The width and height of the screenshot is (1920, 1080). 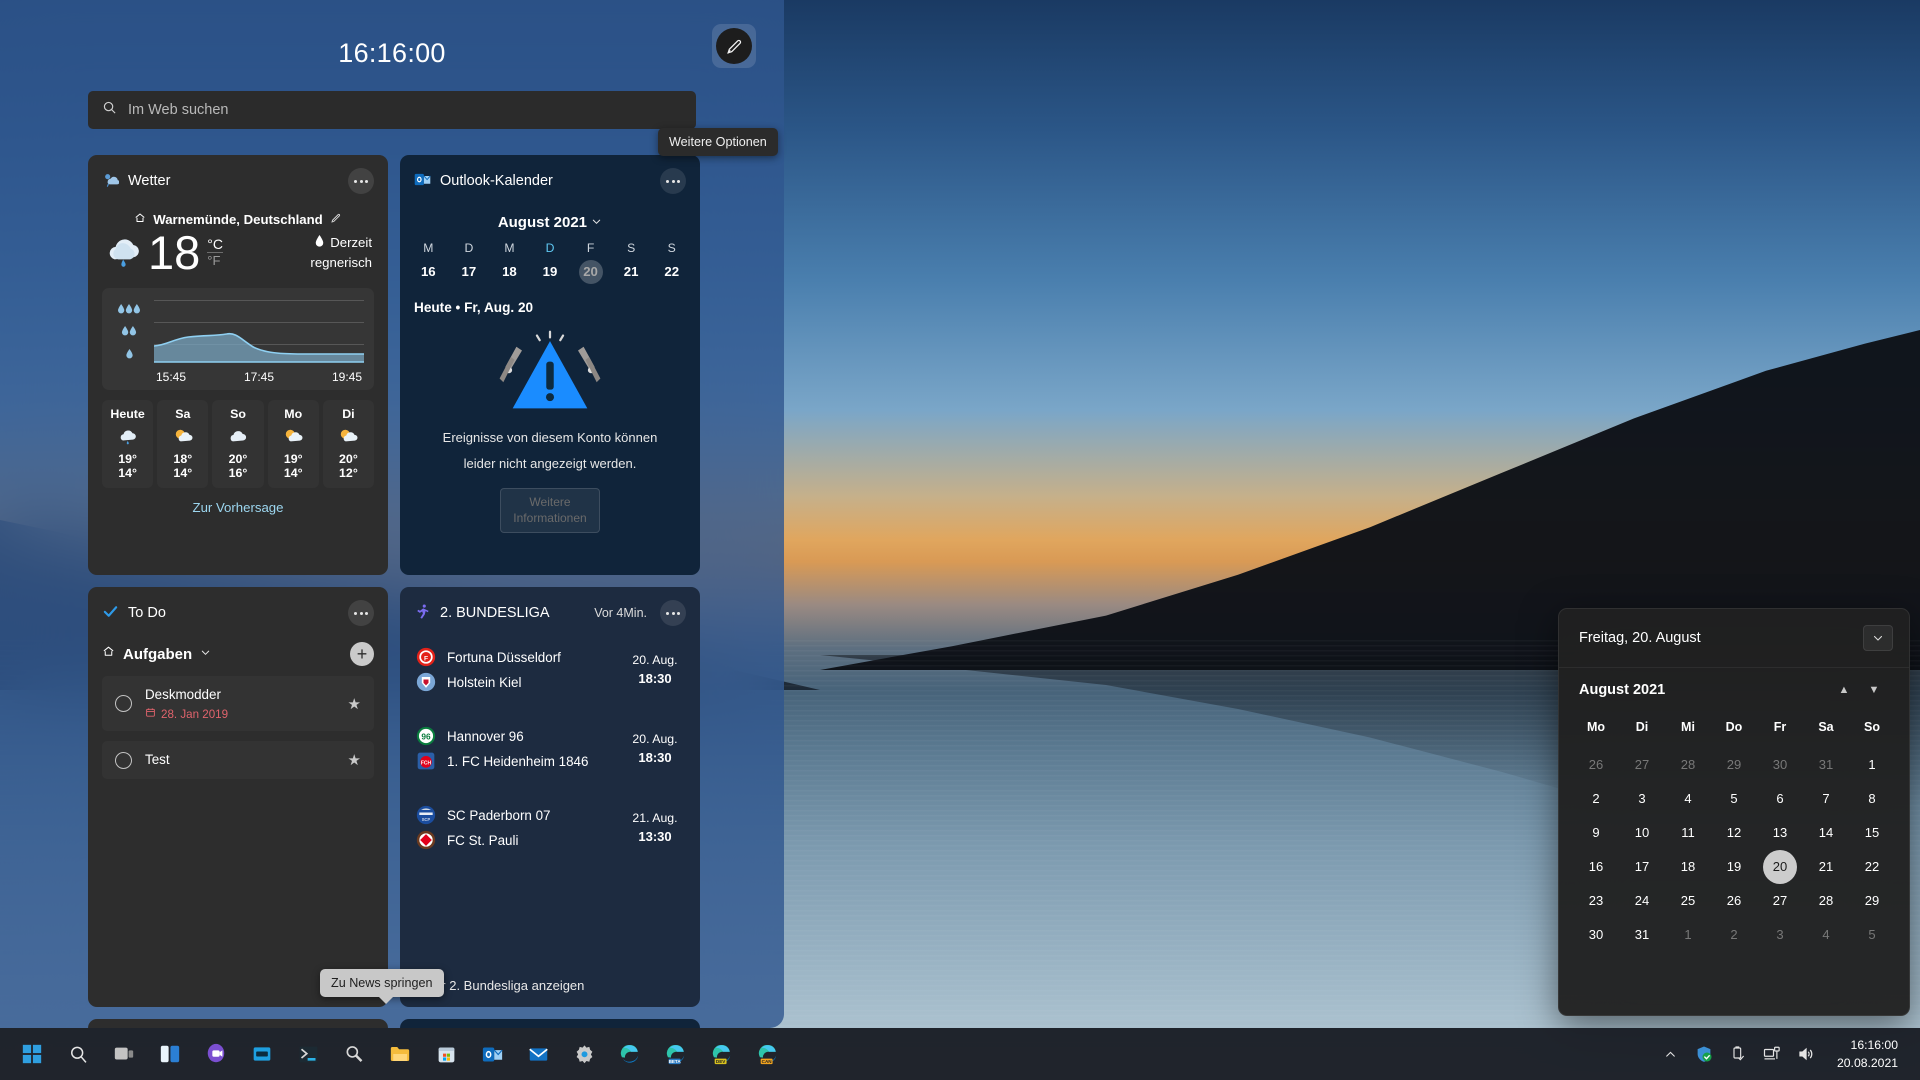 What do you see at coordinates (550, 511) in the screenshot?
I see `calendar-more-info-button: Weitere Informationen` at bounding box center [550, 511].